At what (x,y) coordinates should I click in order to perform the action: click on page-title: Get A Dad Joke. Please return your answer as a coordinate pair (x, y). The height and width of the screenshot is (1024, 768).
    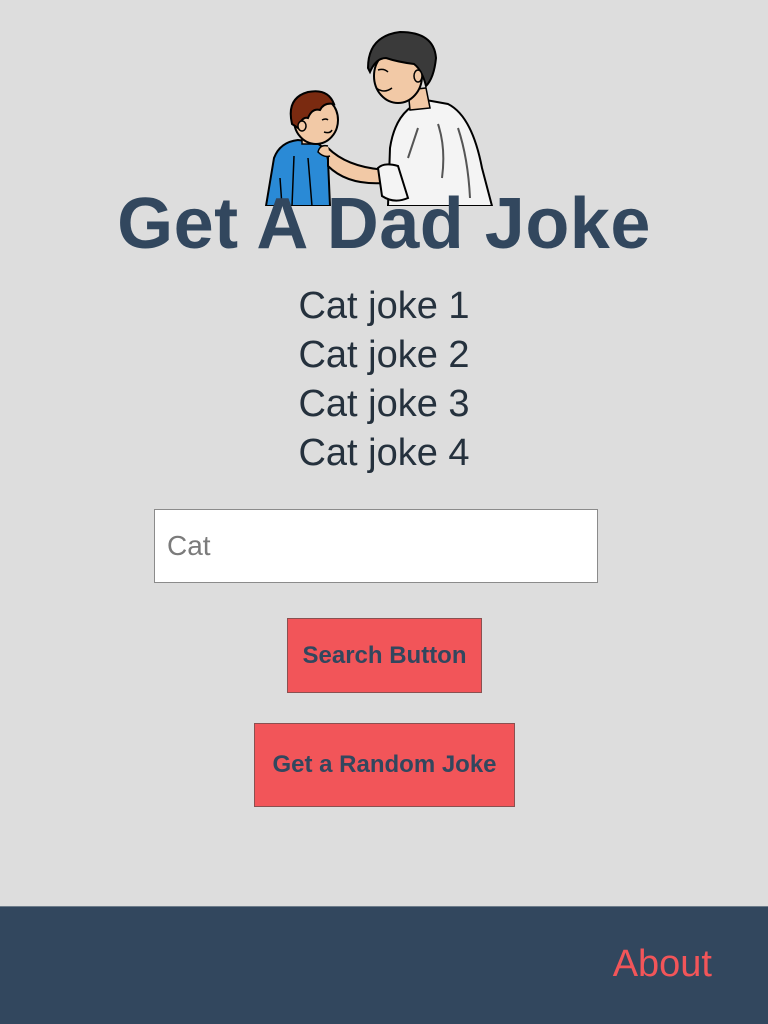
    Looking at the image, I should click on (384, 224).